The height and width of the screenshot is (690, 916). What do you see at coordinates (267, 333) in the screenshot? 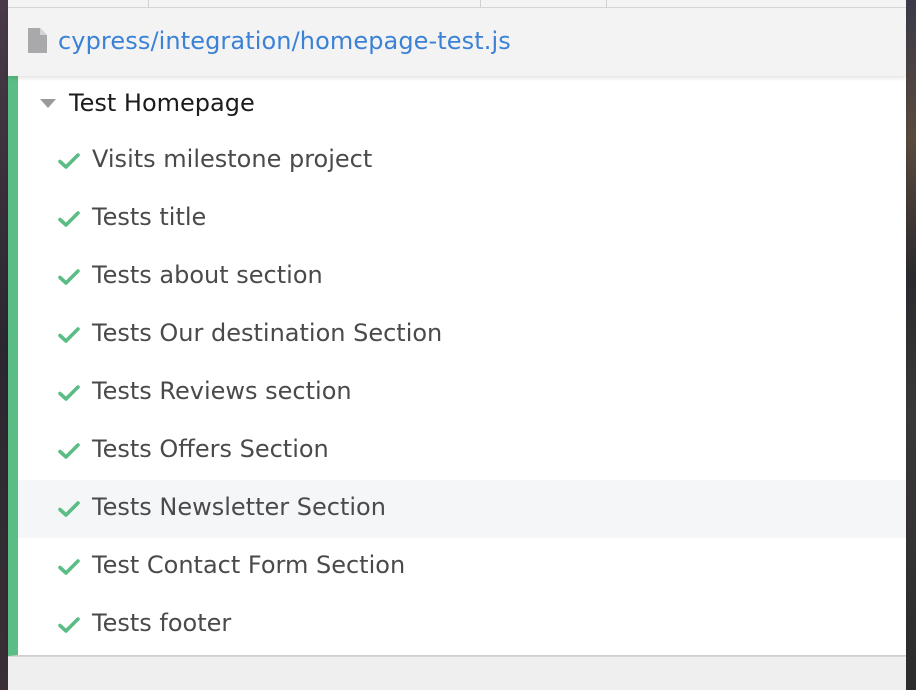
I see `test-label: Tests Our destination Section` at bounding box center [267, 333].